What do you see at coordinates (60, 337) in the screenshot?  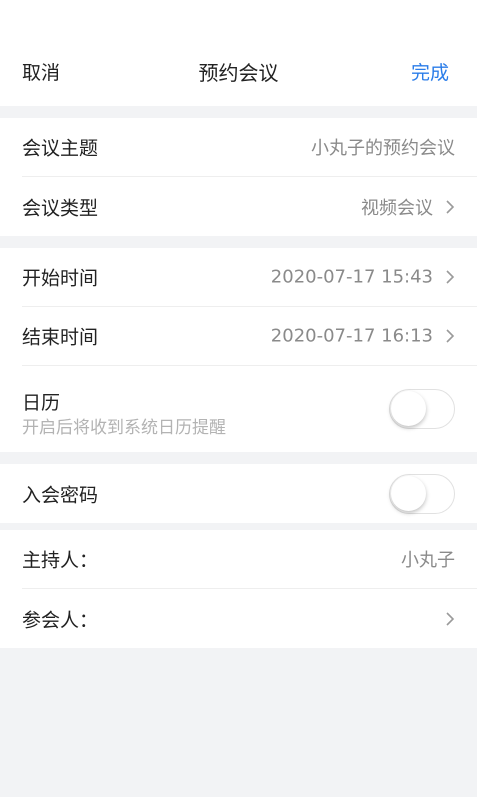 I see `end-time-label: 结束时间` at bounding box center [60, 337].